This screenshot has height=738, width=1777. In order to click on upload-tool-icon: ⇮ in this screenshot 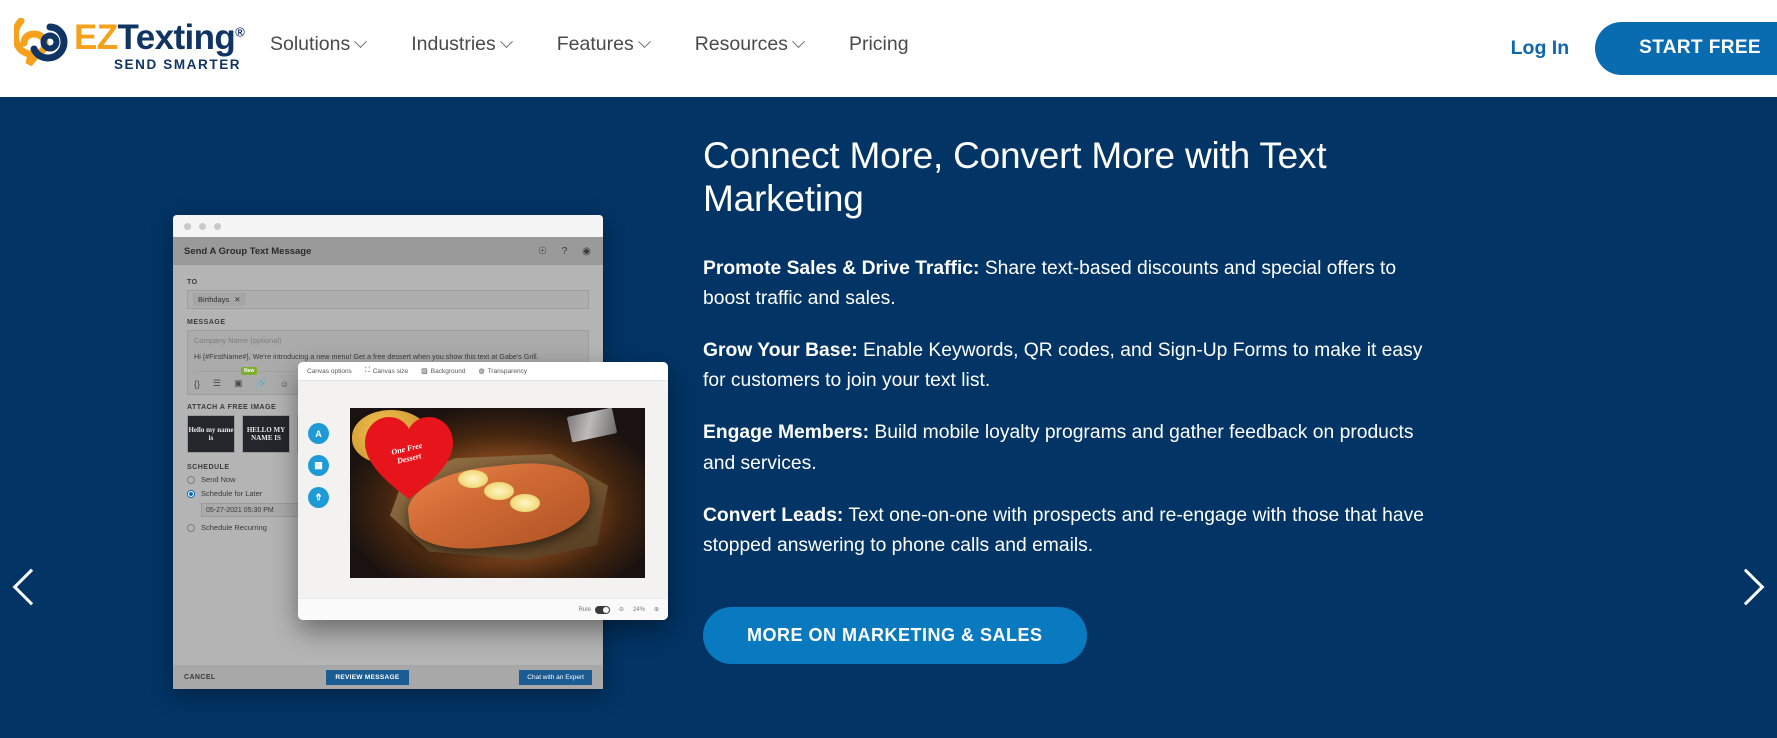, I will do `click(318, 497)`.